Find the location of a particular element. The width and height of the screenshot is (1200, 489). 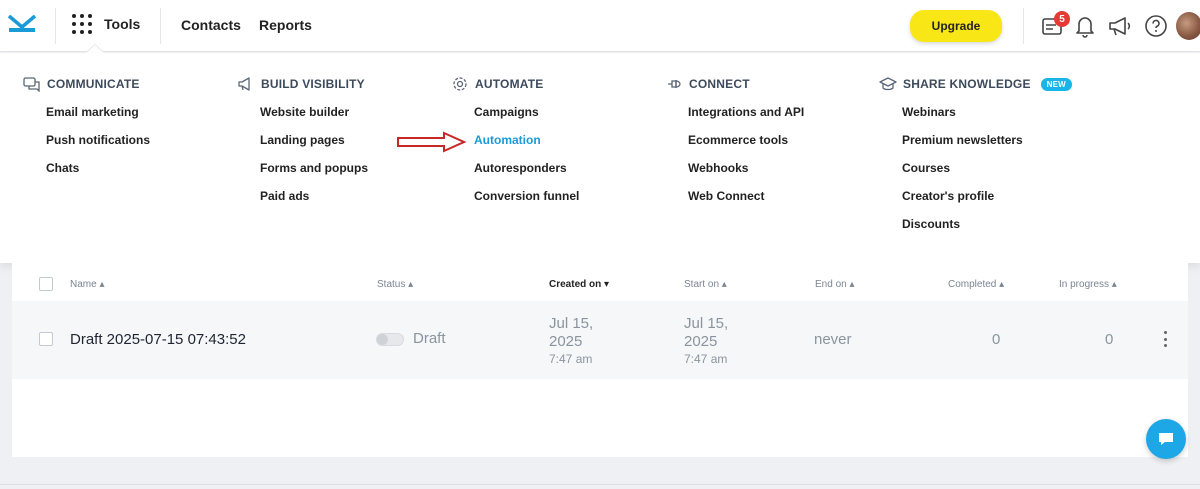

menu-item-creators-profile: Creator's profile is located at coordinates (987, 201).